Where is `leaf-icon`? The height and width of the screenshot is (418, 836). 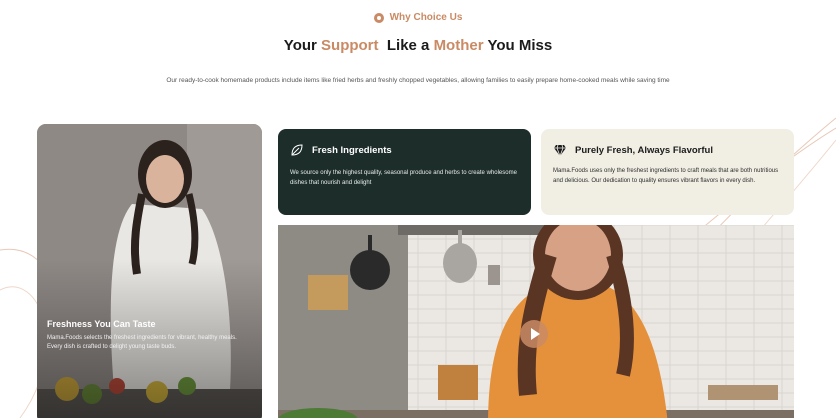 leaf-icon is located at coordinates (297, 150).